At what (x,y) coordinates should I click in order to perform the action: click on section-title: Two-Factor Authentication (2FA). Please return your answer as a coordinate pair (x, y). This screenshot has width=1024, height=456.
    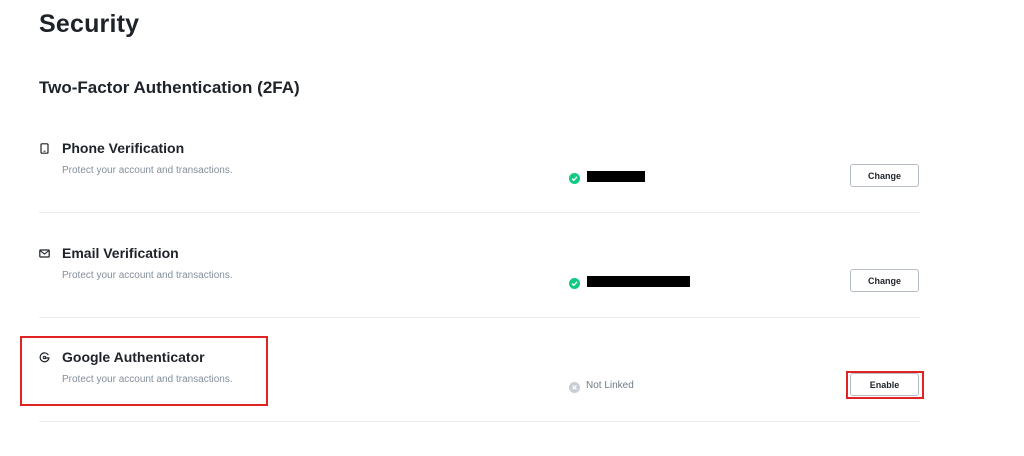
    Looking at the image, I should click on (169, 87).